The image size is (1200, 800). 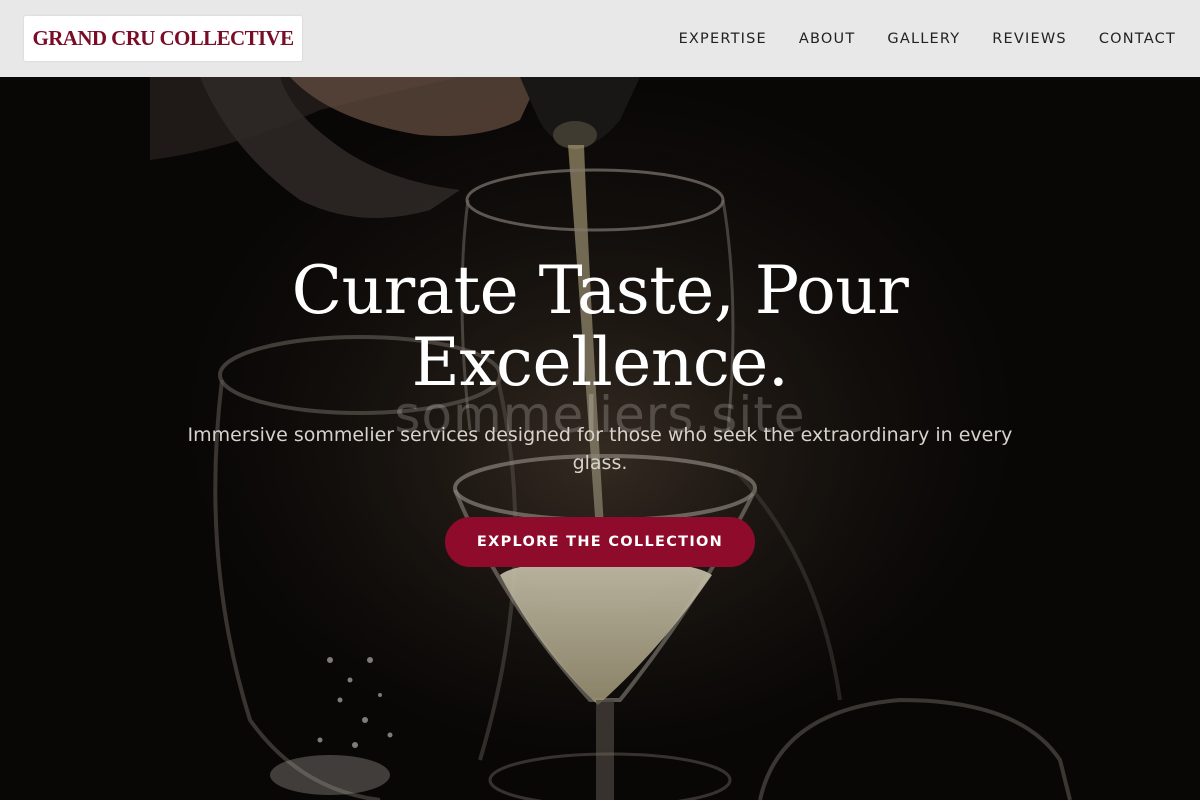 What do you see at coordinates (600, 326) in the screenshot?
I see `hero-headline: Curate Taste, Pour Excellence.` at bounding box center [600, 326].